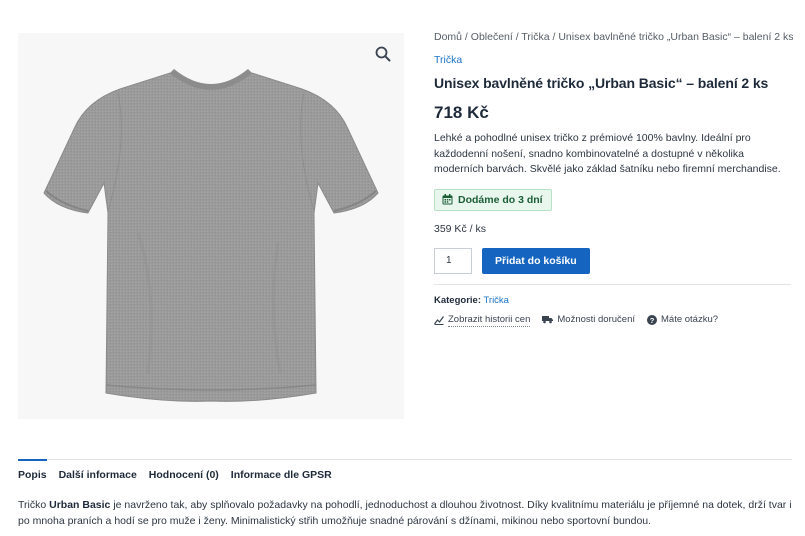 This screenshot has height=536, width=805. I want to click on description-prefix: Tričko, so click(34, 505).